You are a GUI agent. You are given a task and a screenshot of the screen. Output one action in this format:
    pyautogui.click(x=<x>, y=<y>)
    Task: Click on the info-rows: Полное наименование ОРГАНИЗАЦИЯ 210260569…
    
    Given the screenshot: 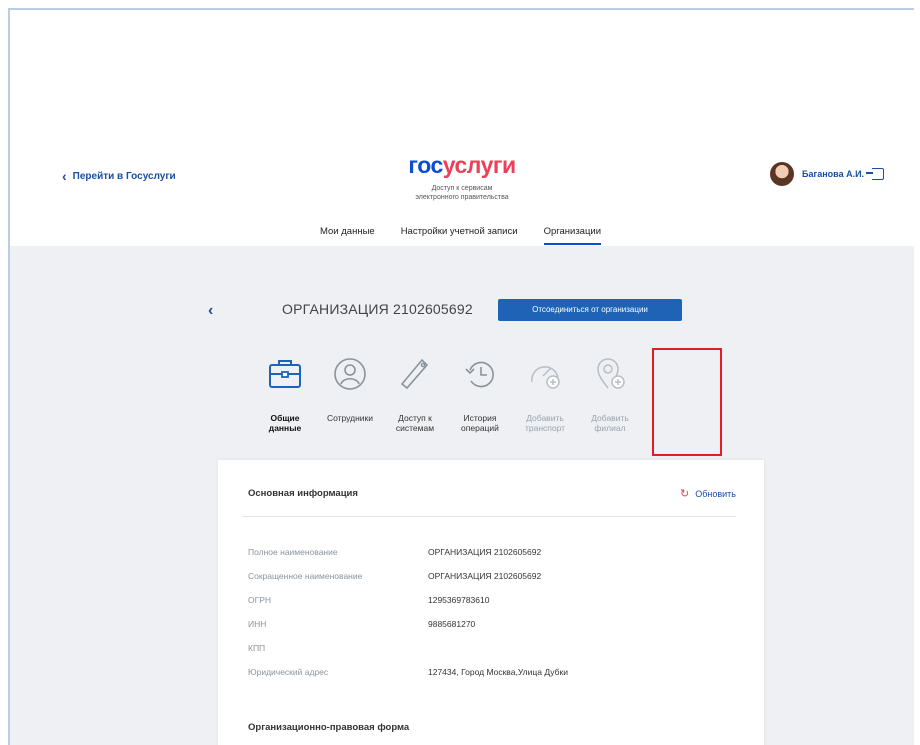 What is the action you would take?
    pyautogui.click(x=408, y=612)
    